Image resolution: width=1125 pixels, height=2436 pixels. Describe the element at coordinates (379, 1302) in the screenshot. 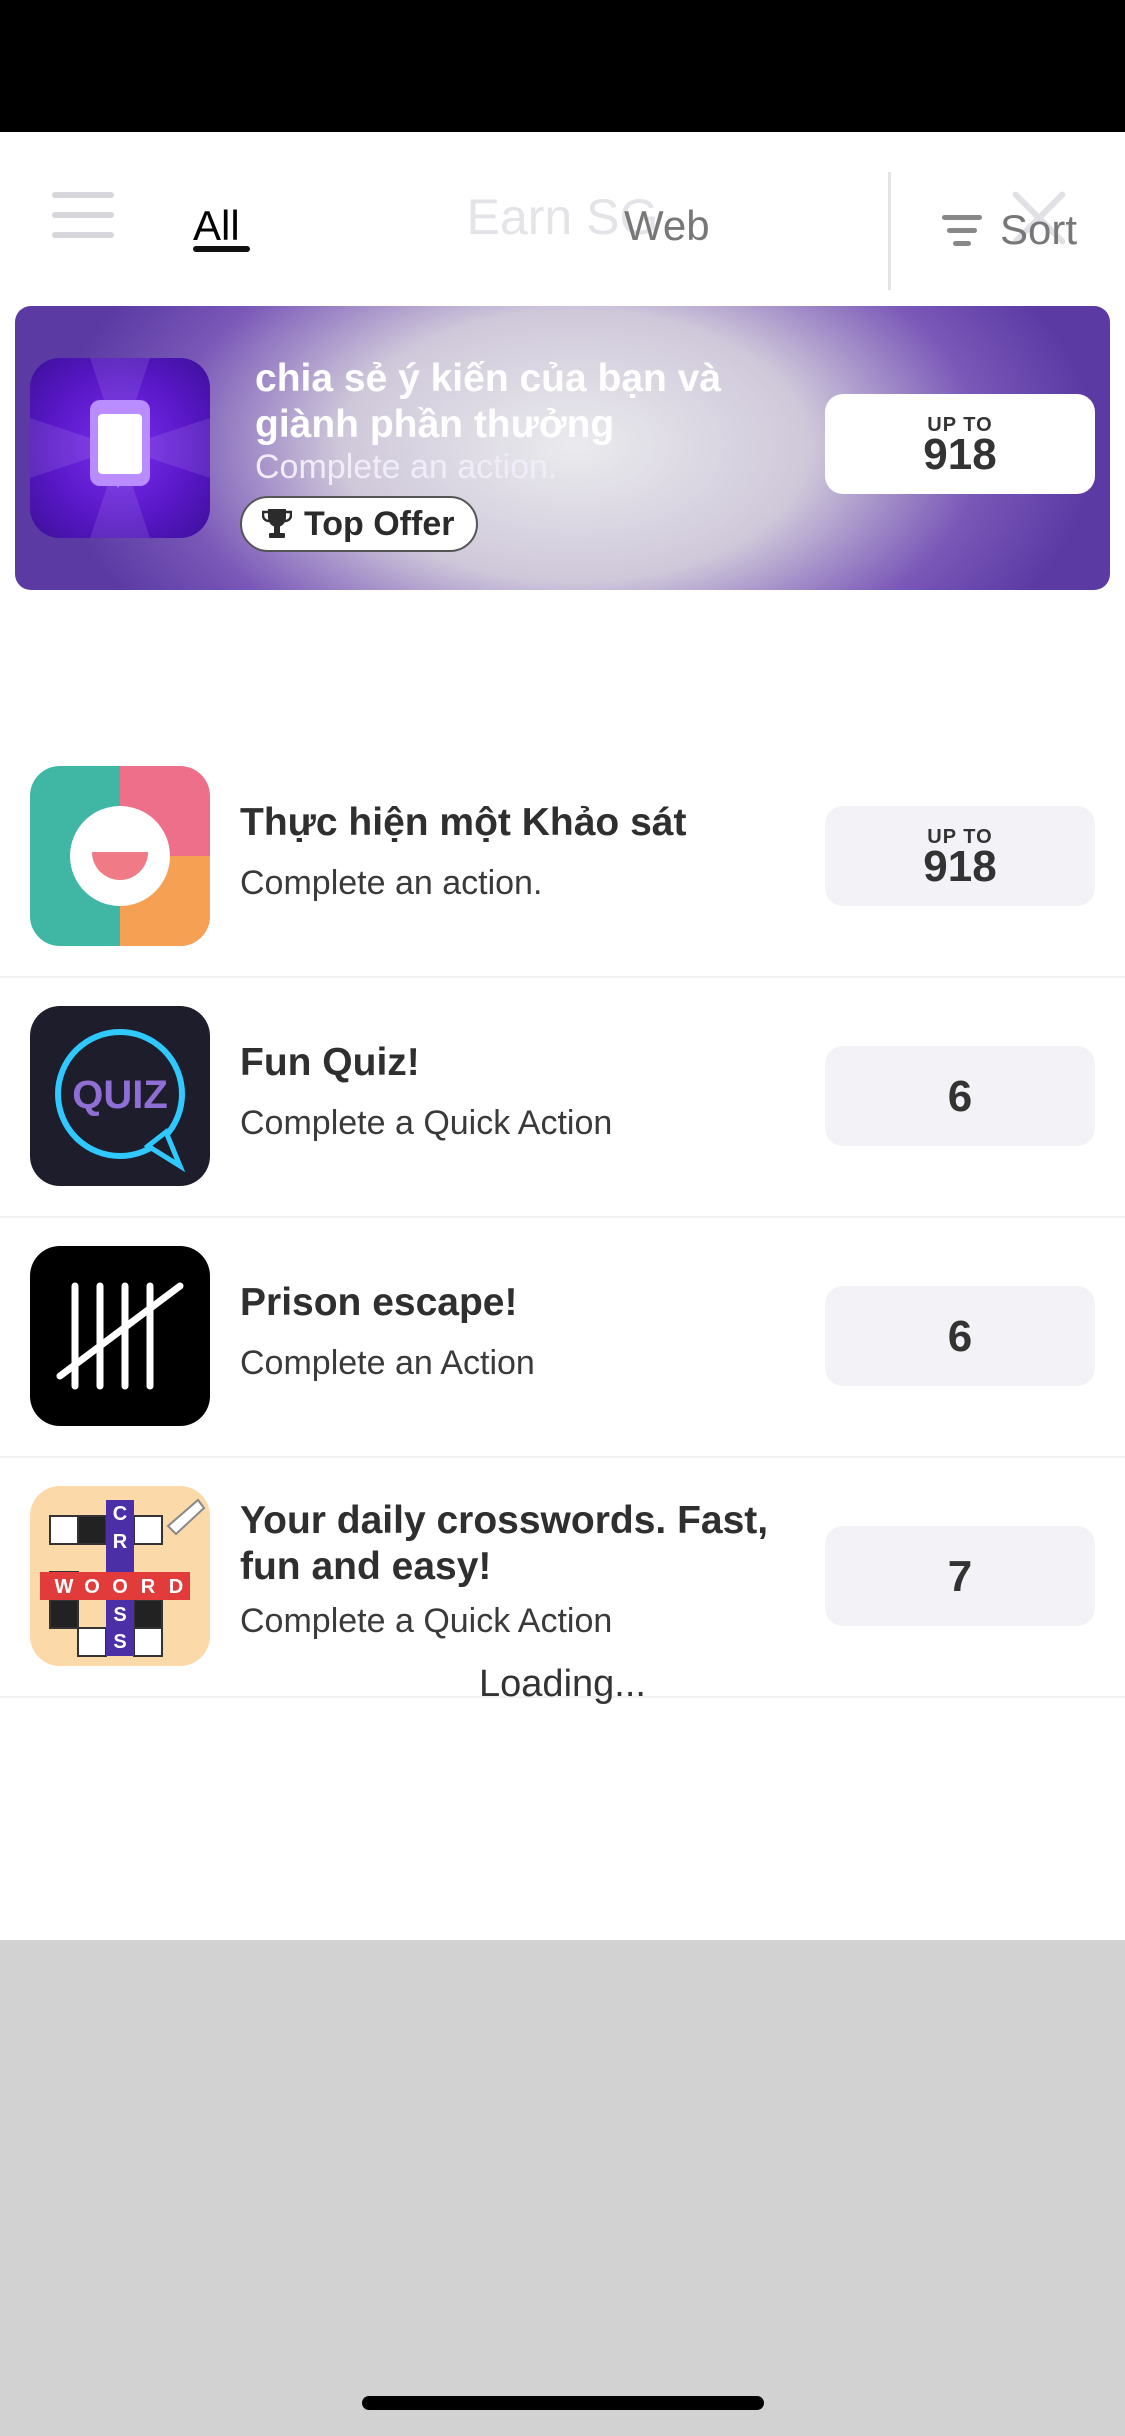

I see `offer-title: Prison escape!` at that location.